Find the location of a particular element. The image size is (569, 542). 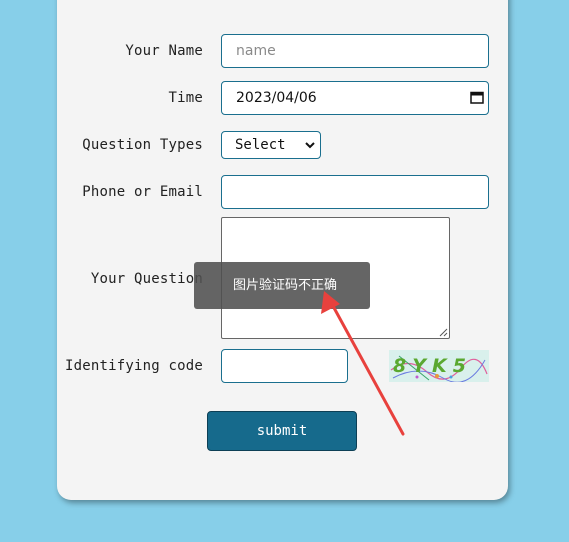

question-label: Your Question is located at coordinates (146, 279).